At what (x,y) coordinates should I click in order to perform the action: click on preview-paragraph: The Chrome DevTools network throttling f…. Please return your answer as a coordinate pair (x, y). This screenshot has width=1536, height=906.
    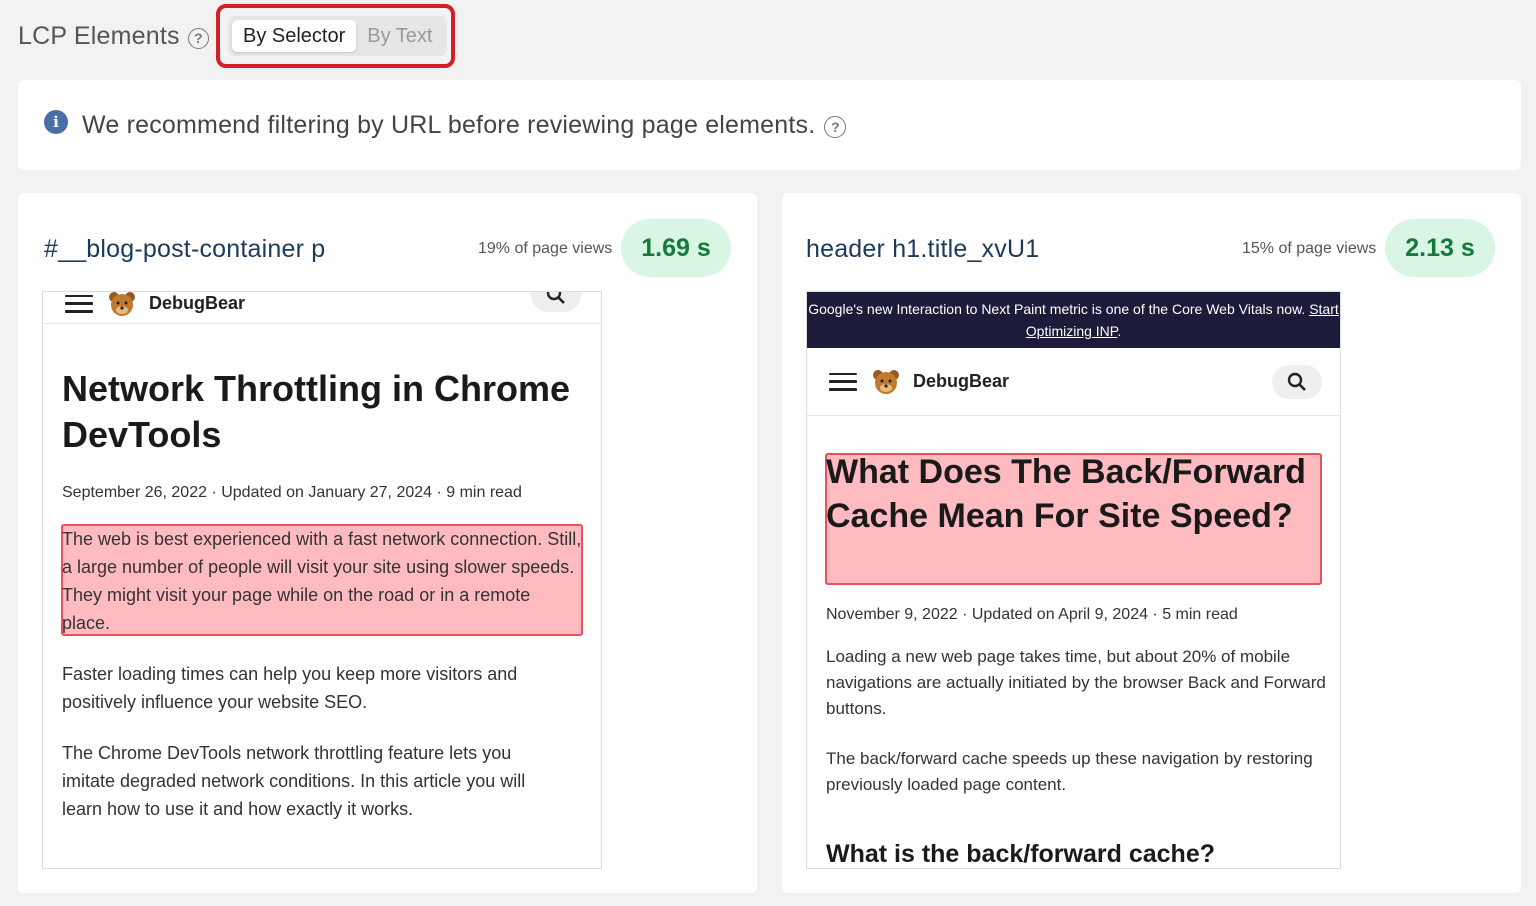
    Looking at the image, I should click on (294, 781).